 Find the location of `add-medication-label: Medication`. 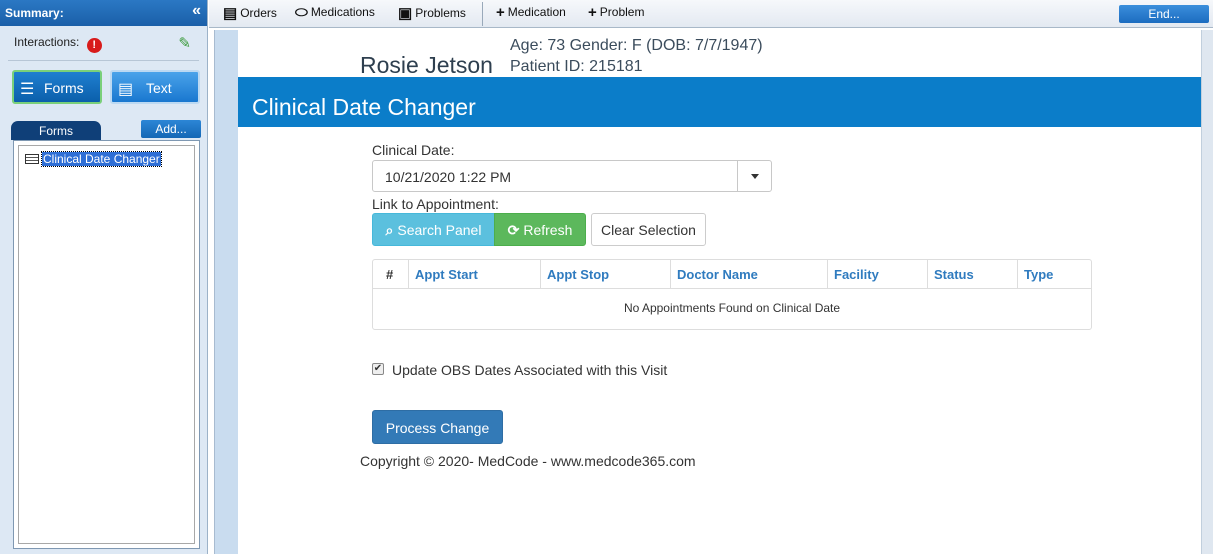

add-medication-label: Medication is located at coordinates (536, 12).